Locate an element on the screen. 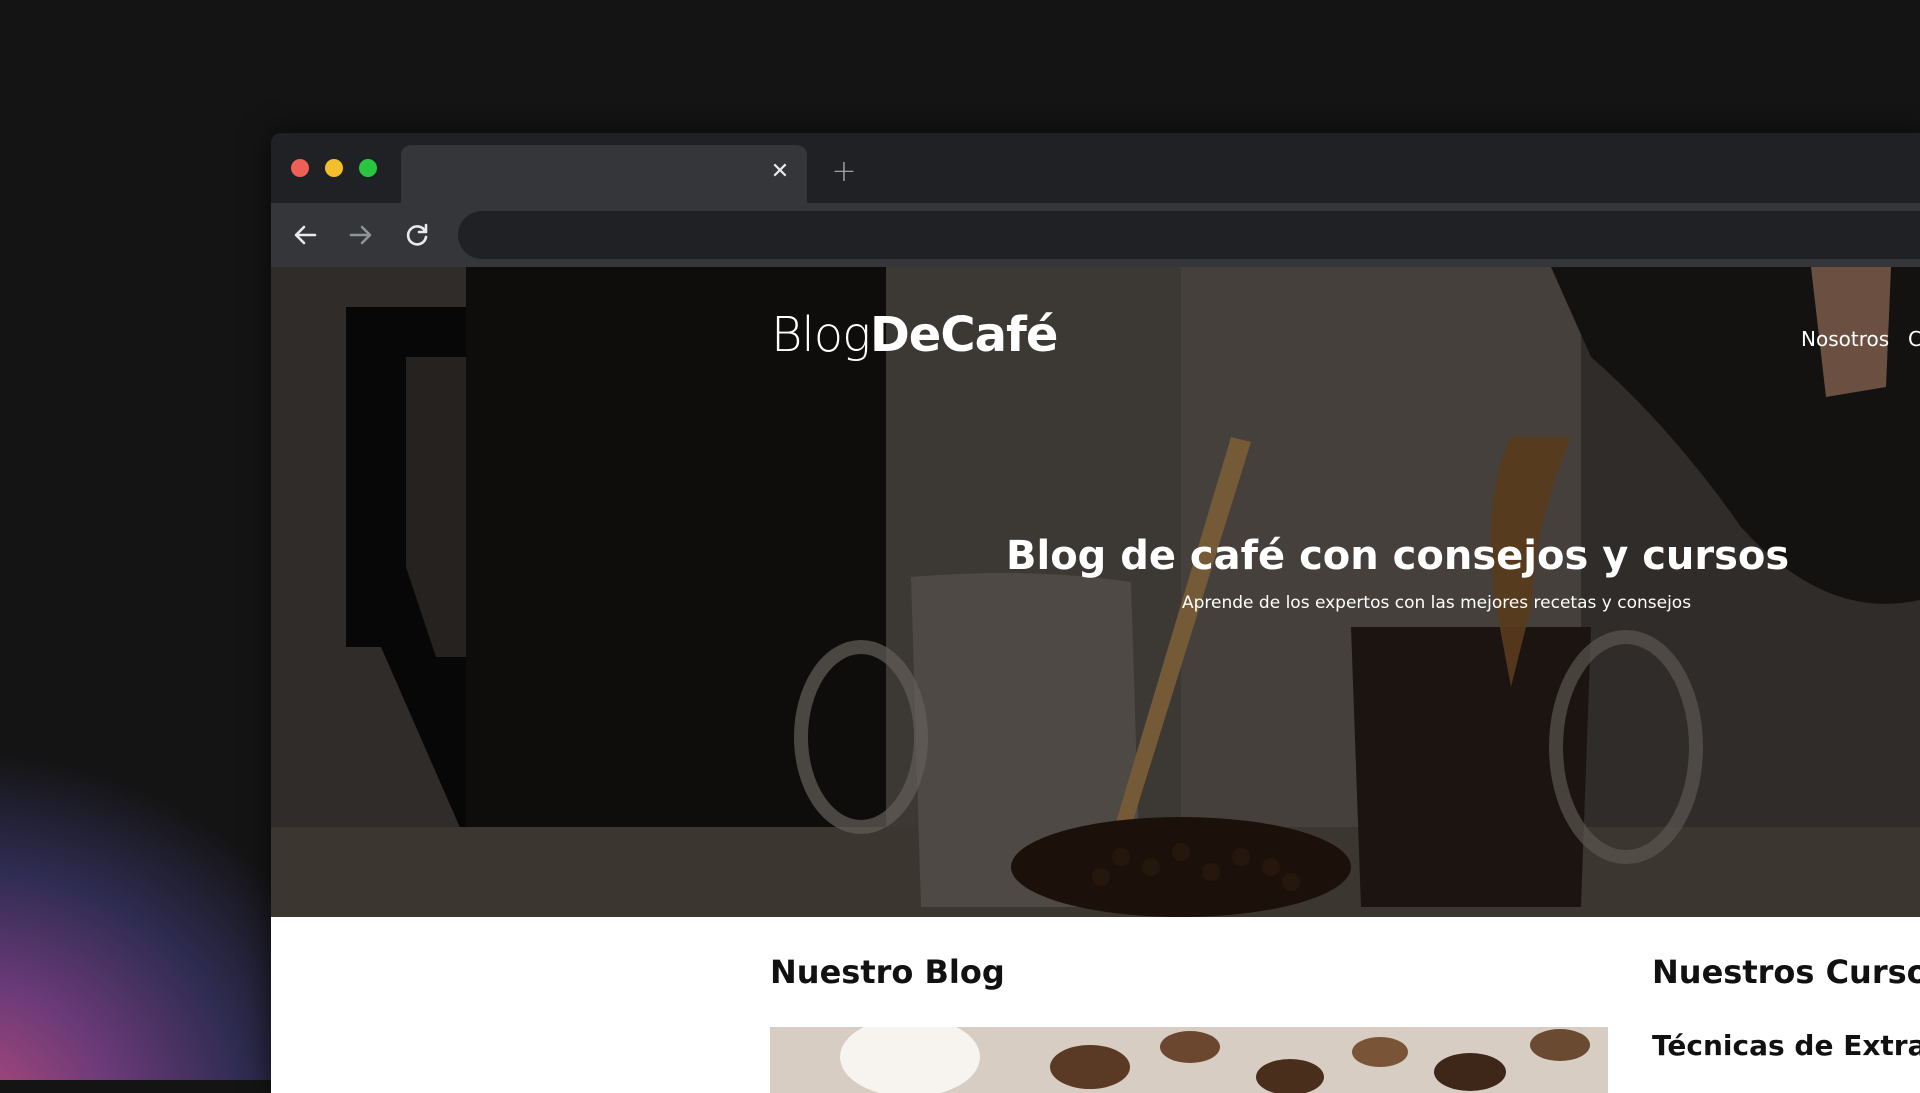  reload-icon is located at coordinates (417, 234).